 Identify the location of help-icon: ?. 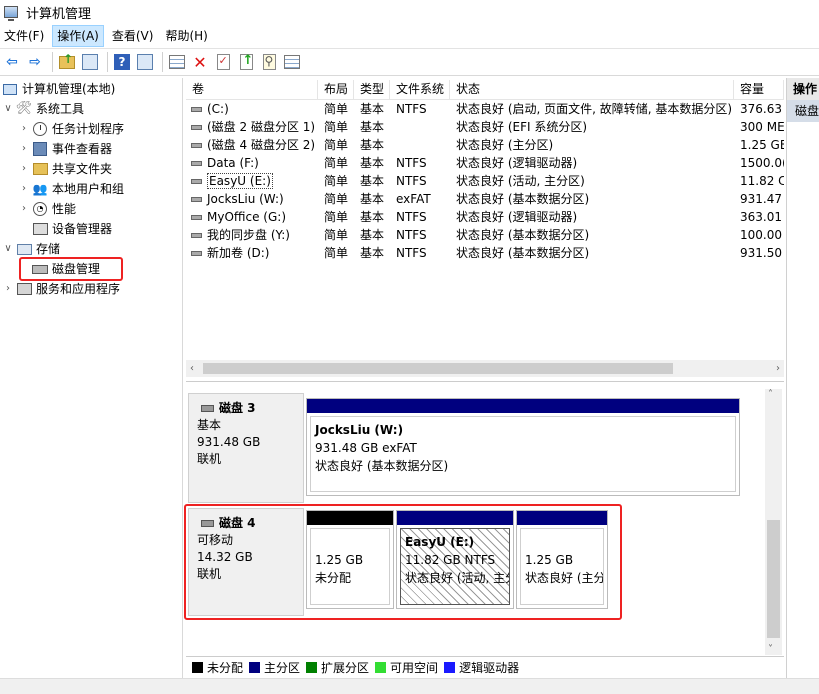
(122, 62).